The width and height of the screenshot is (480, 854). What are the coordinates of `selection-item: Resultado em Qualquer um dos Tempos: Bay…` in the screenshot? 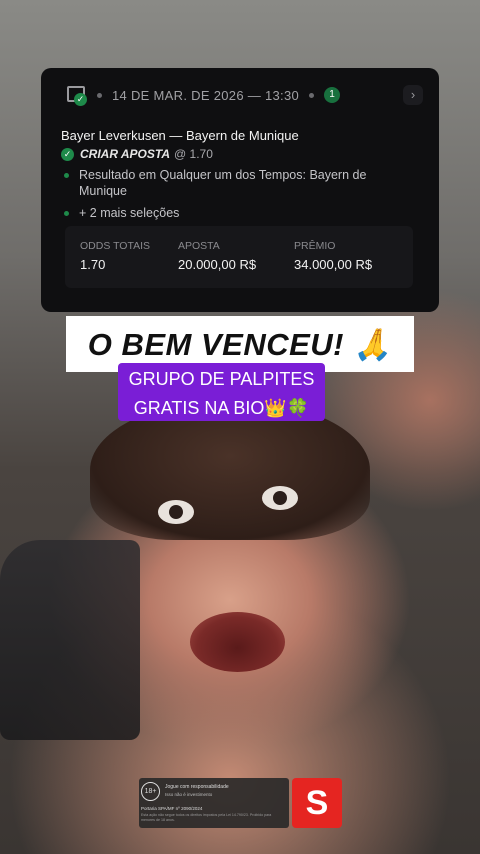 It's located at (242, 183).